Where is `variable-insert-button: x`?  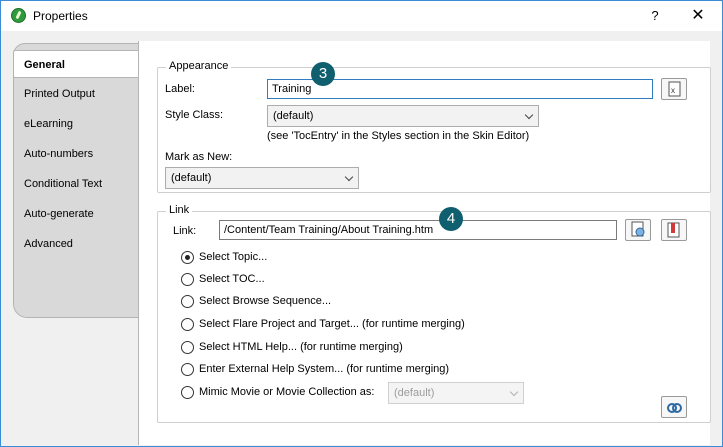
variable-insert-button: x is located at coordinates (674, 89).